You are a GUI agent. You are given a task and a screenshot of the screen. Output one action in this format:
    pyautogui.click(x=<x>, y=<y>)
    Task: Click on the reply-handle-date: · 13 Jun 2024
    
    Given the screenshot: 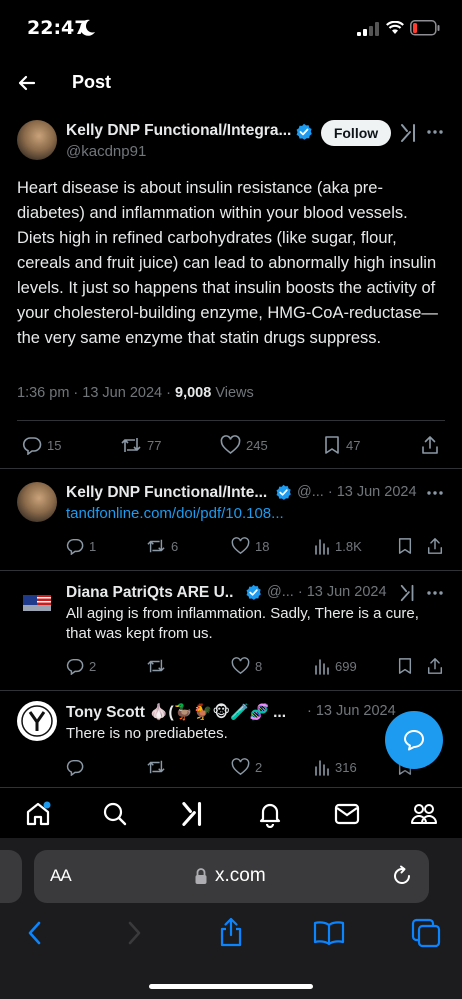 What is the action you would take?
    pyautogui.click(x=351, y=711)
    